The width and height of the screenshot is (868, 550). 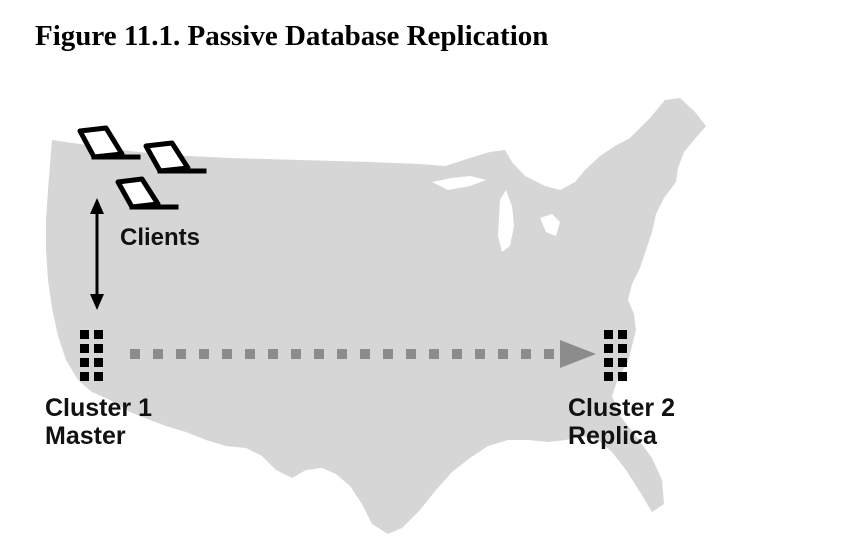 What do you see at coordinates (98, 408) in the screenshot?
I see `cluster1-name-label: Cluster 1` at bounding box center [98, 408].